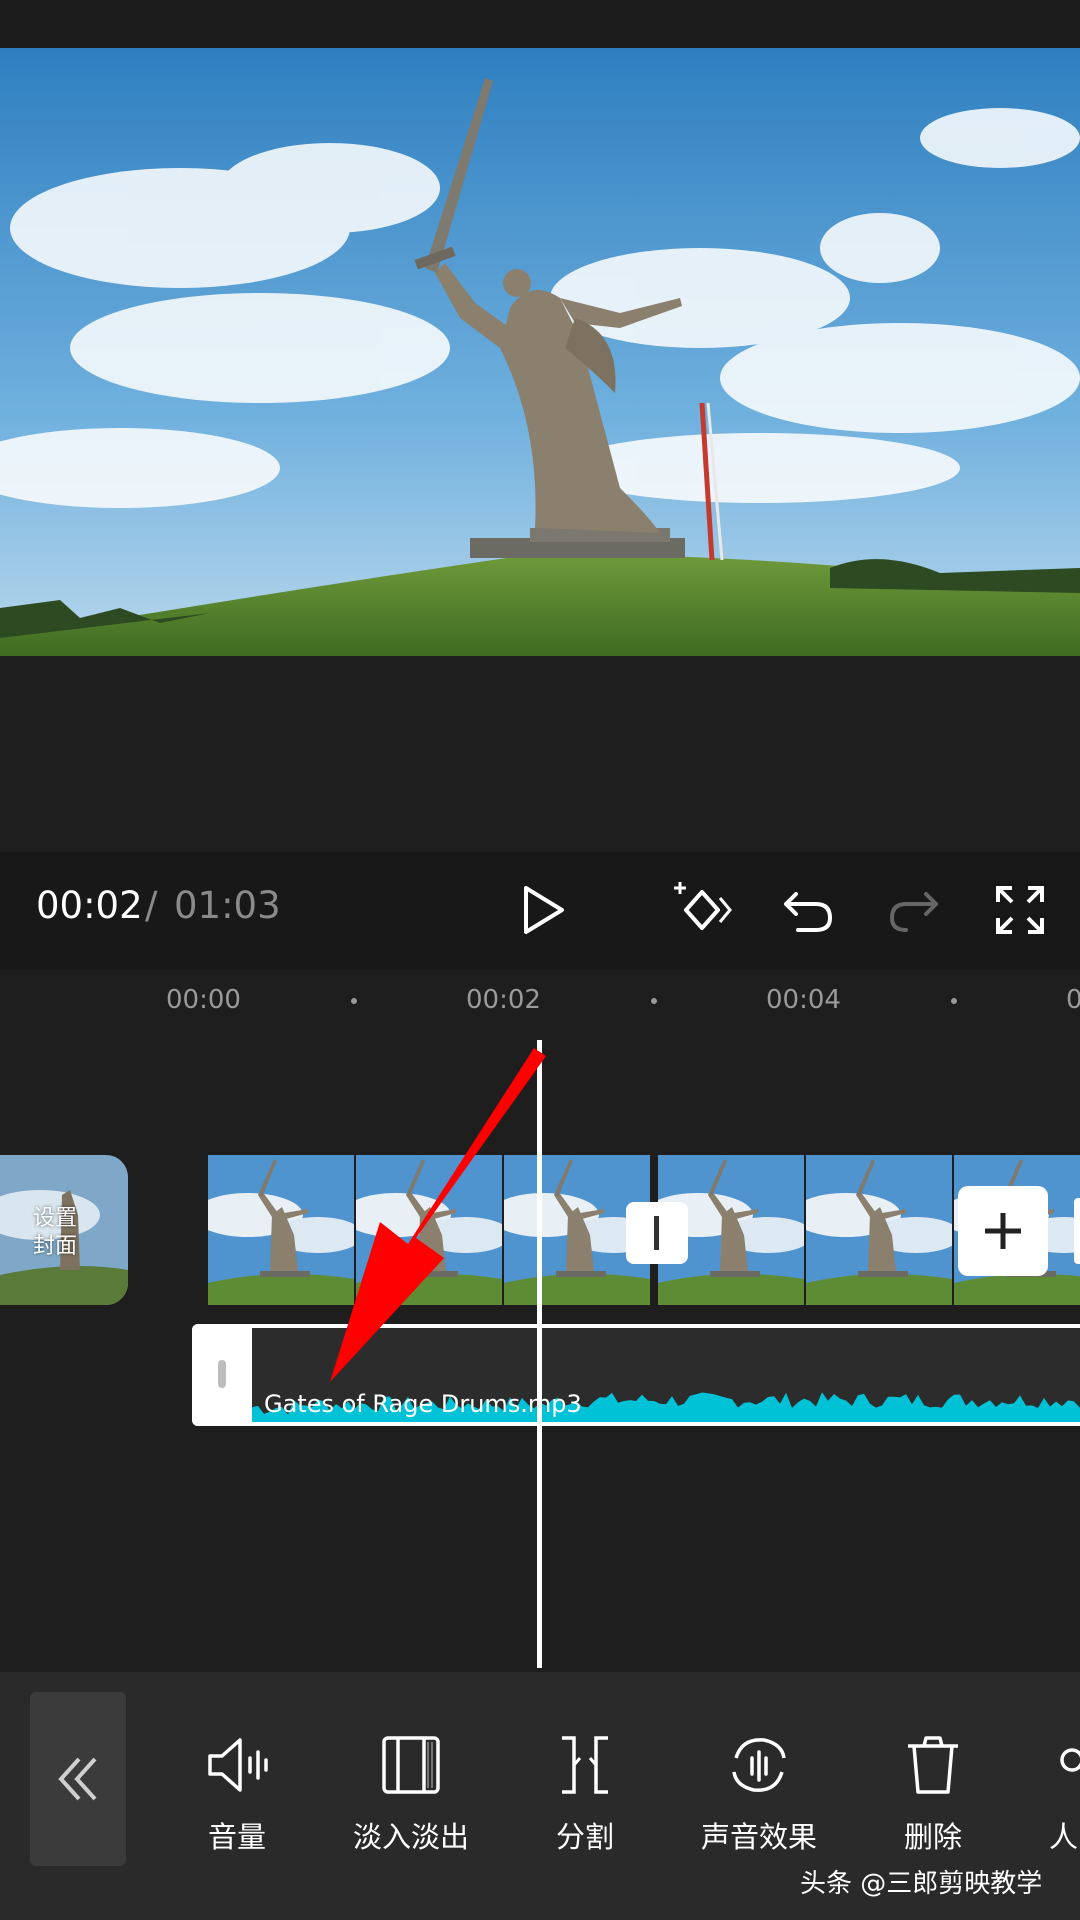 This screenshot has height=1920, width=1080. What do you see at coordinates (585, 1765) in the screenshot?
I see `split-icon` at bounding box center [585, 1765].